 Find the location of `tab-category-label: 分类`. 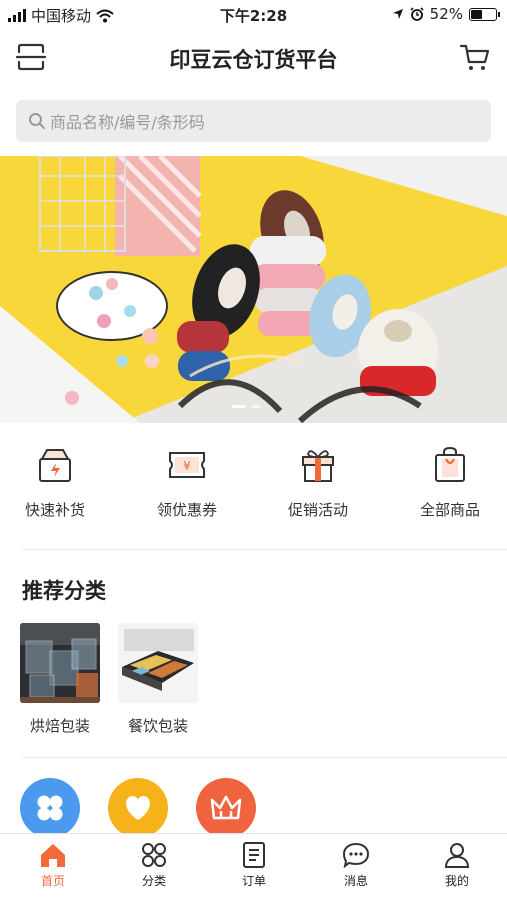

tab-category-label: 分类 is located at coordinates (153, 881).